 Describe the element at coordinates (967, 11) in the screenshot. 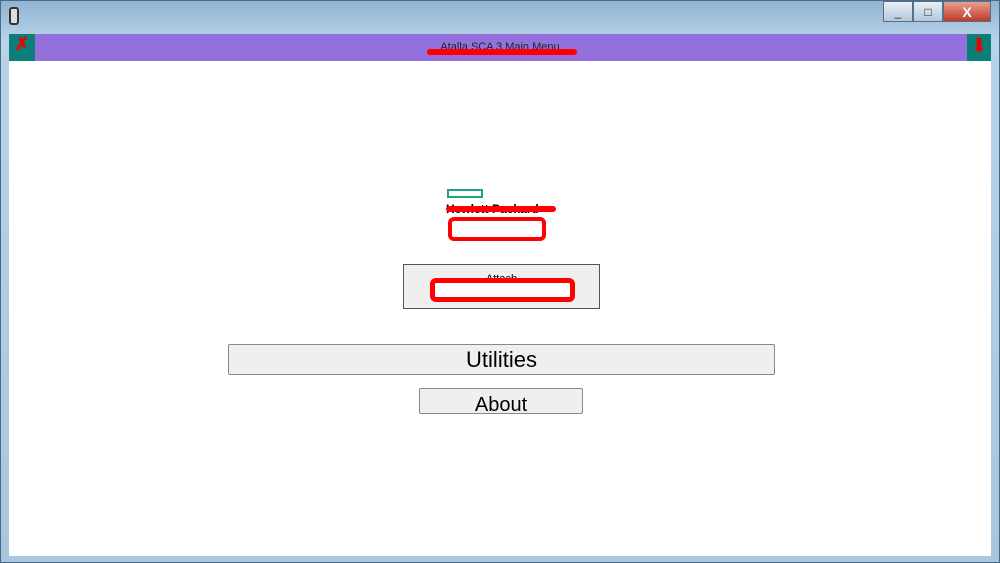

I see `close-button: X` at that location.